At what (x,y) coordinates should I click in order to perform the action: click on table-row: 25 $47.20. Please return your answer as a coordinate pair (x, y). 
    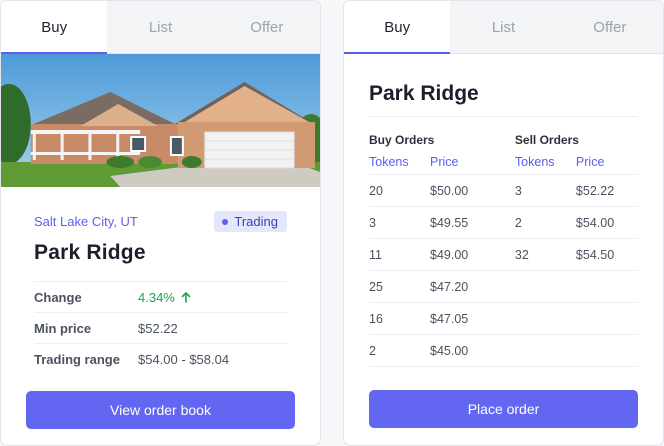
    Looking at the image, I should click on (442, 287).